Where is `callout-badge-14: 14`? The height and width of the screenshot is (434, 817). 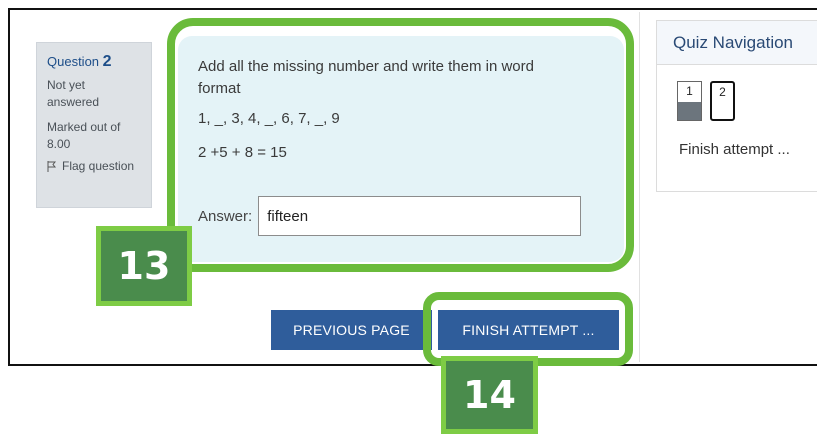
callout-badge-14: 14 is located at coordinates (489, 395).